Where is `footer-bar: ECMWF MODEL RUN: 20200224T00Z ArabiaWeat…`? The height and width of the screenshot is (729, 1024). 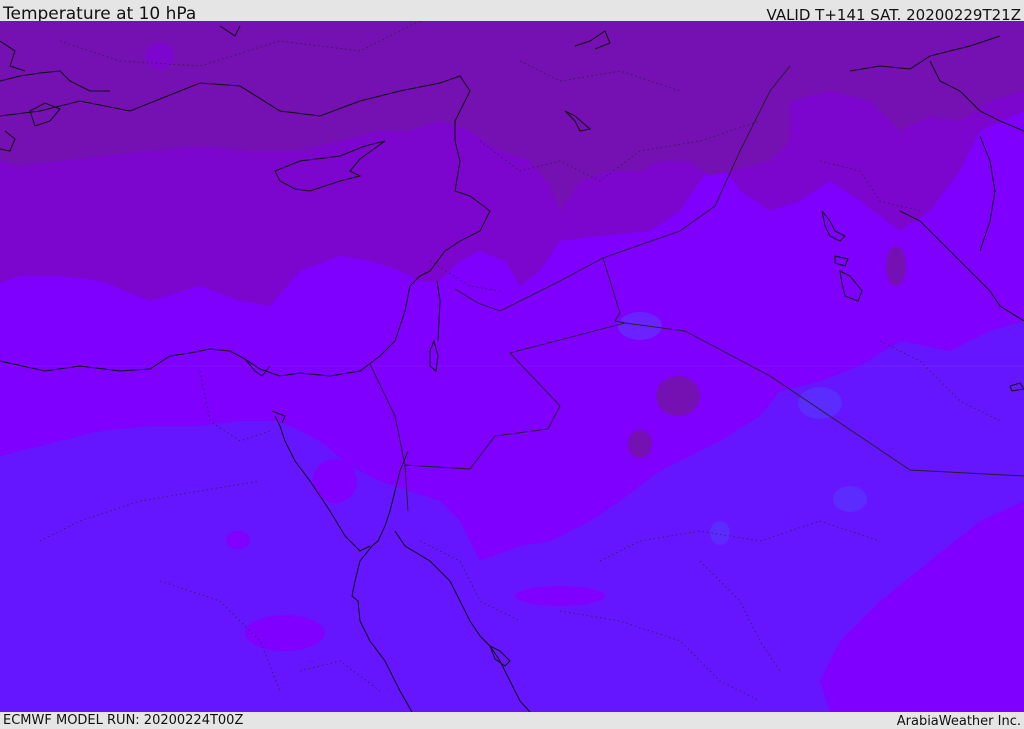 footer-bar: ECMWF MODEL RUN: 20200224T00Z ArabiaWeat… is located at coordinates (512, 720).